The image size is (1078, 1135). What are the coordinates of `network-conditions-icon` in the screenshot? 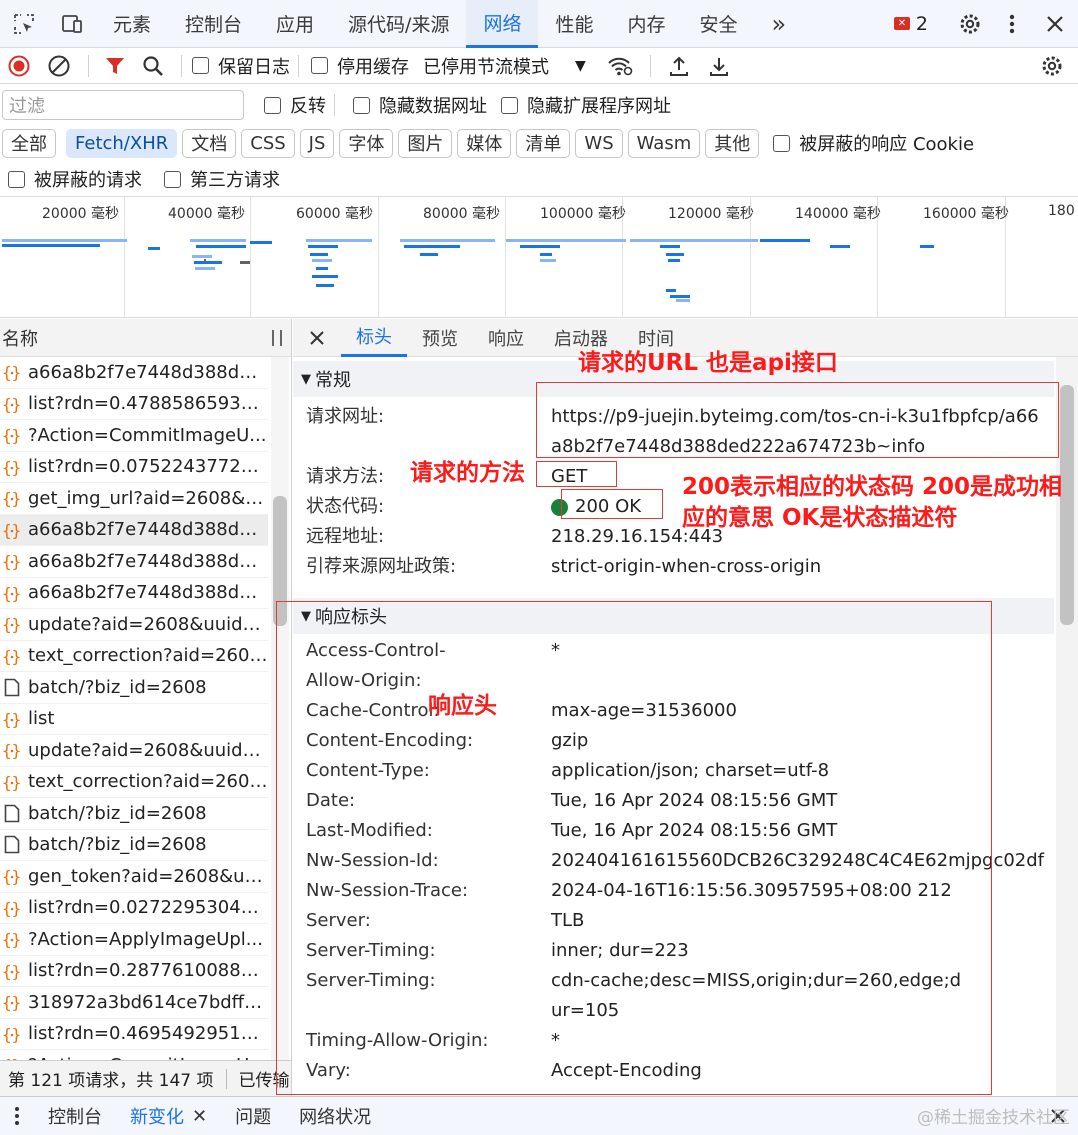 It's located at (620, 66).